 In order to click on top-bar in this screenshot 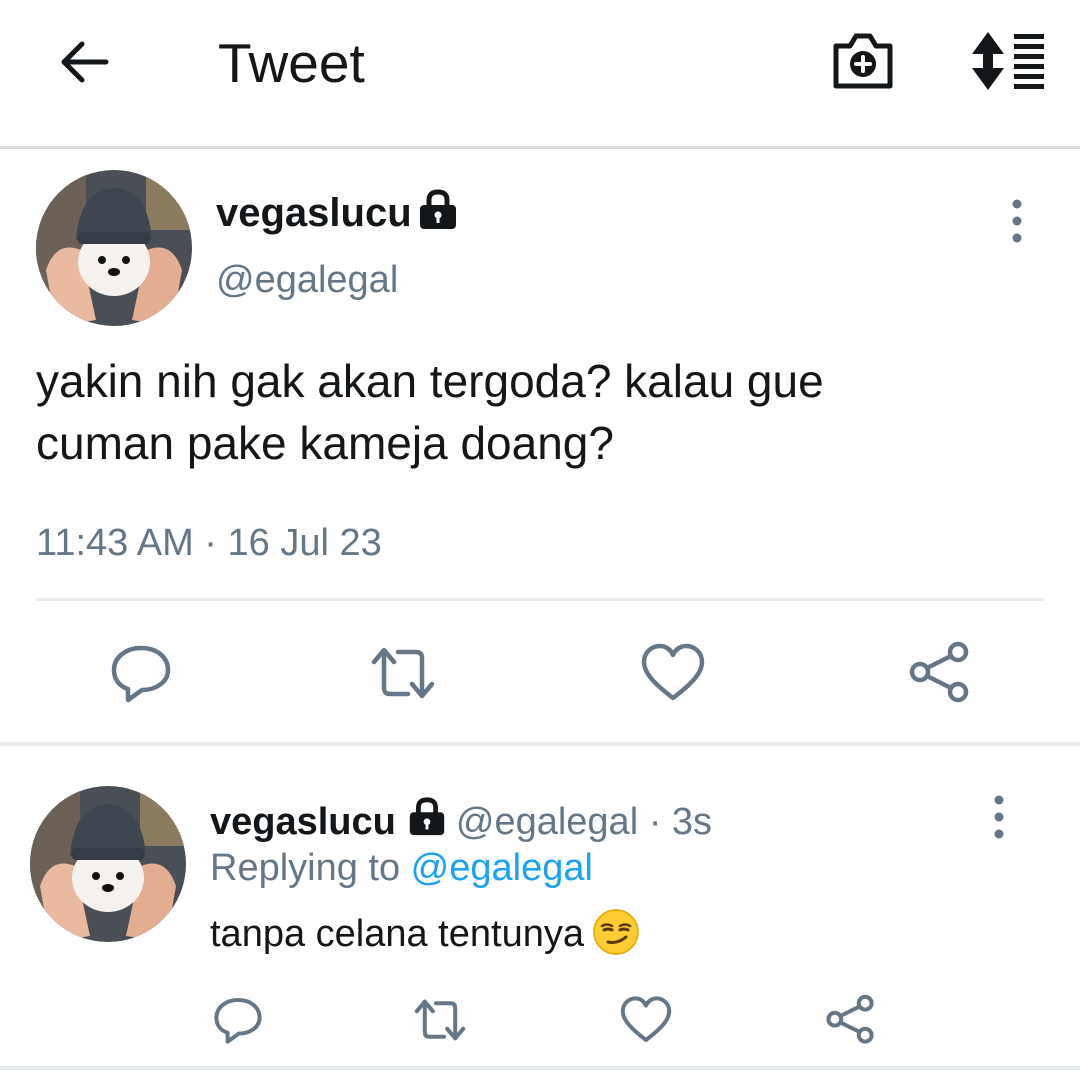, I will do `click(540, 73)`.